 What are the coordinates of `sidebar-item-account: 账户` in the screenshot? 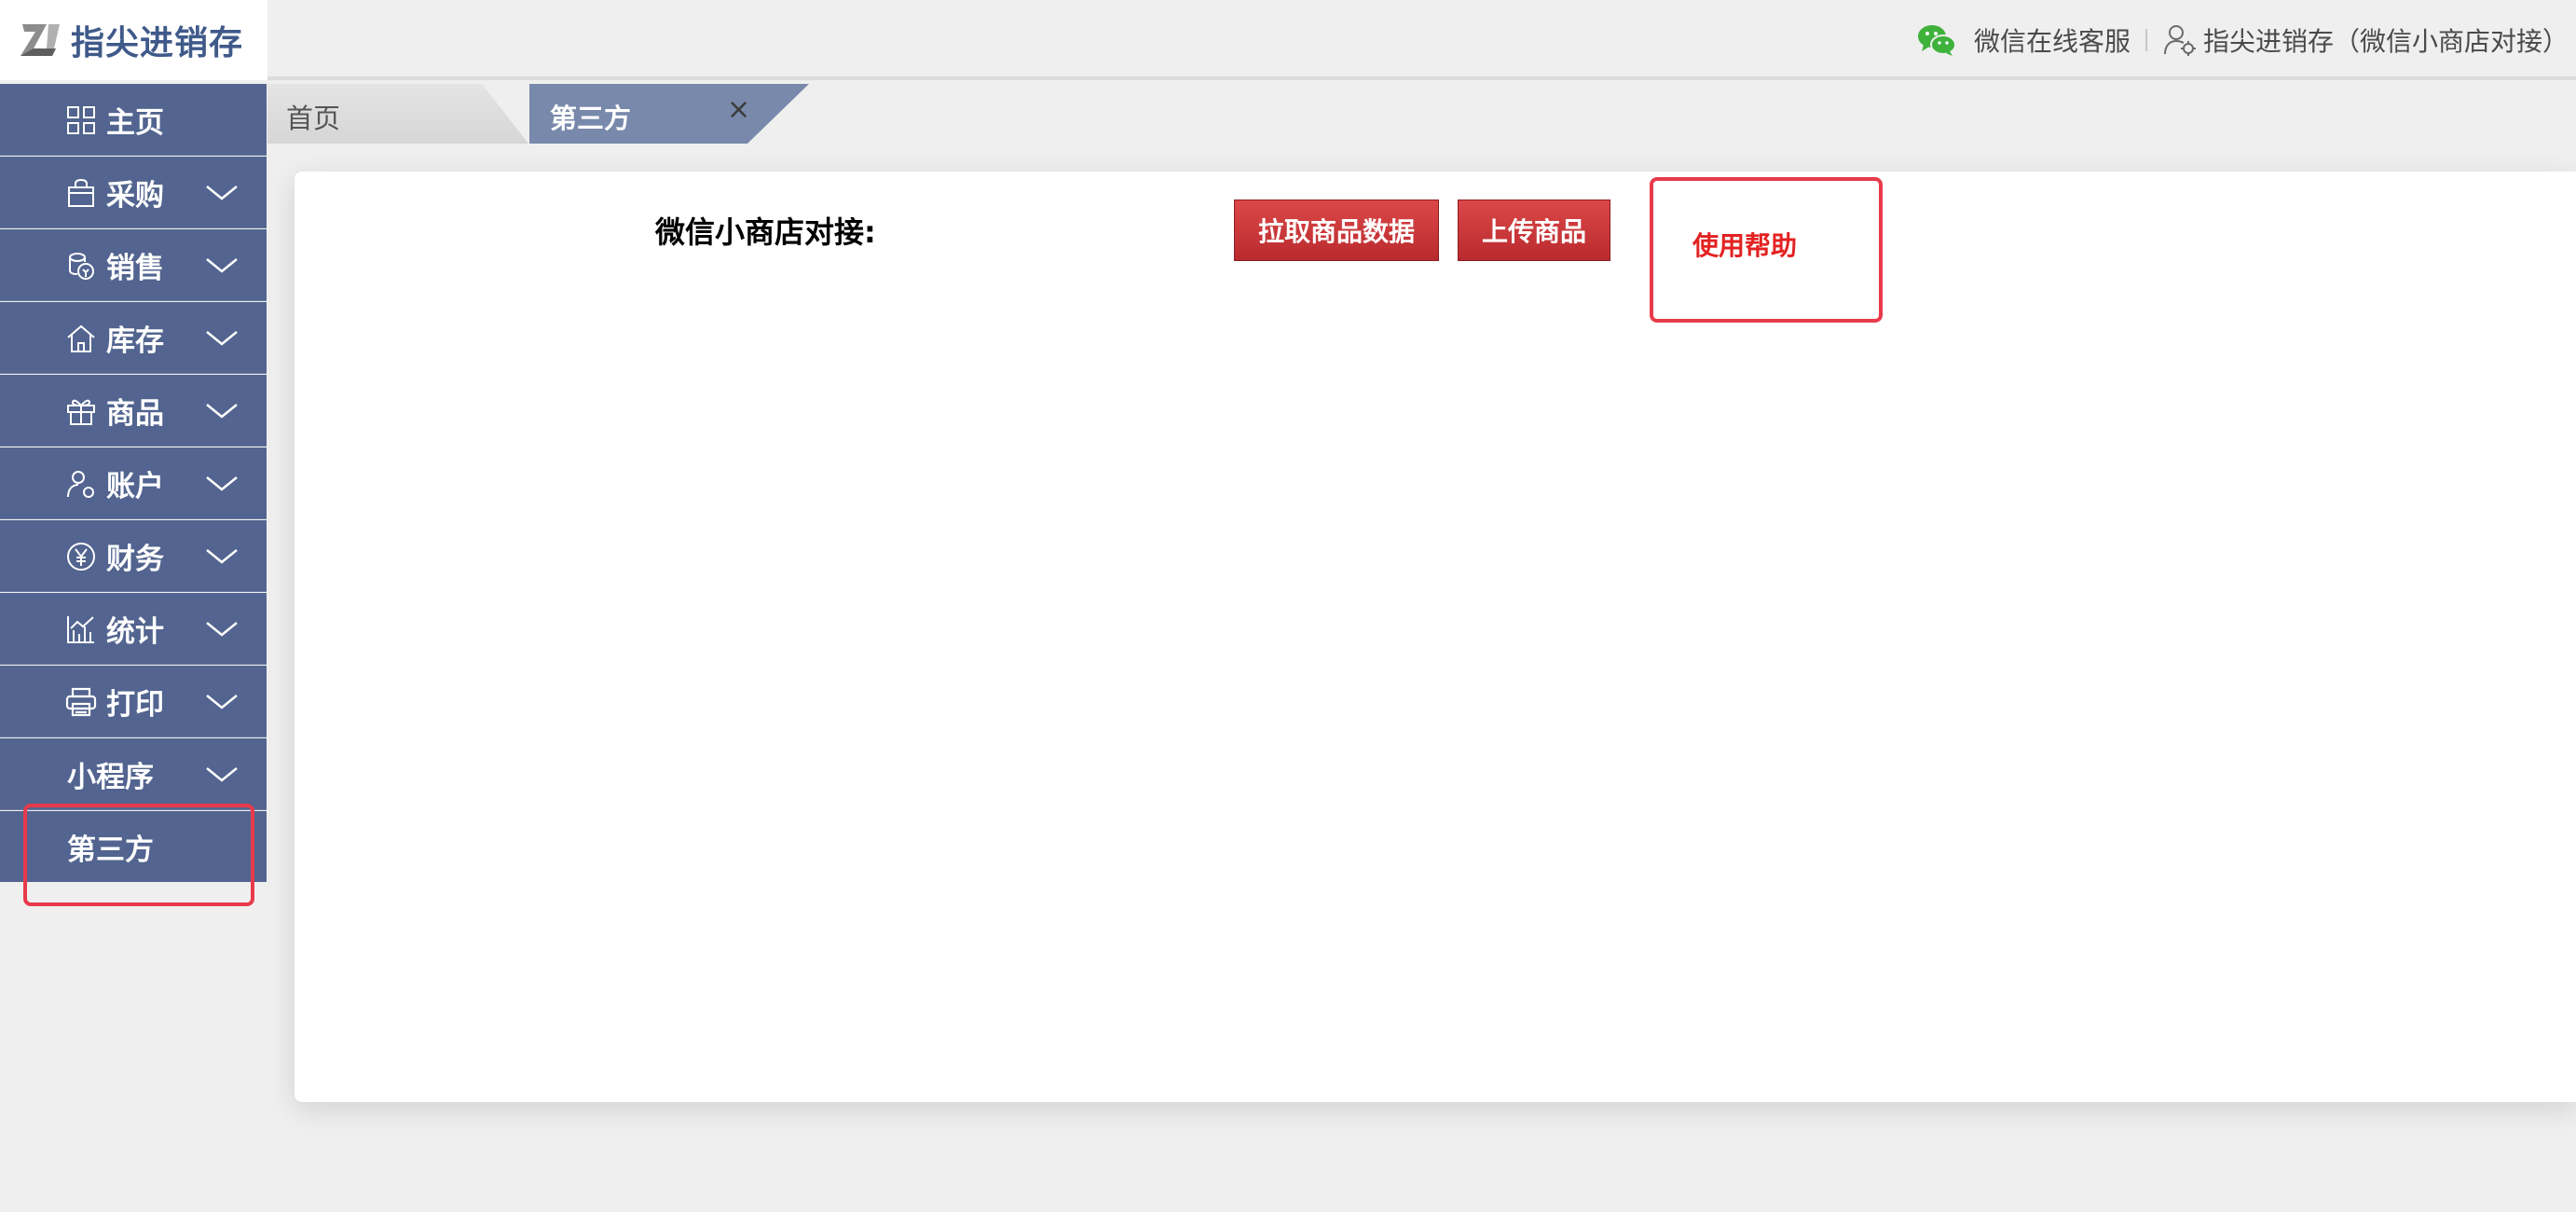 It's located at (133, 483).